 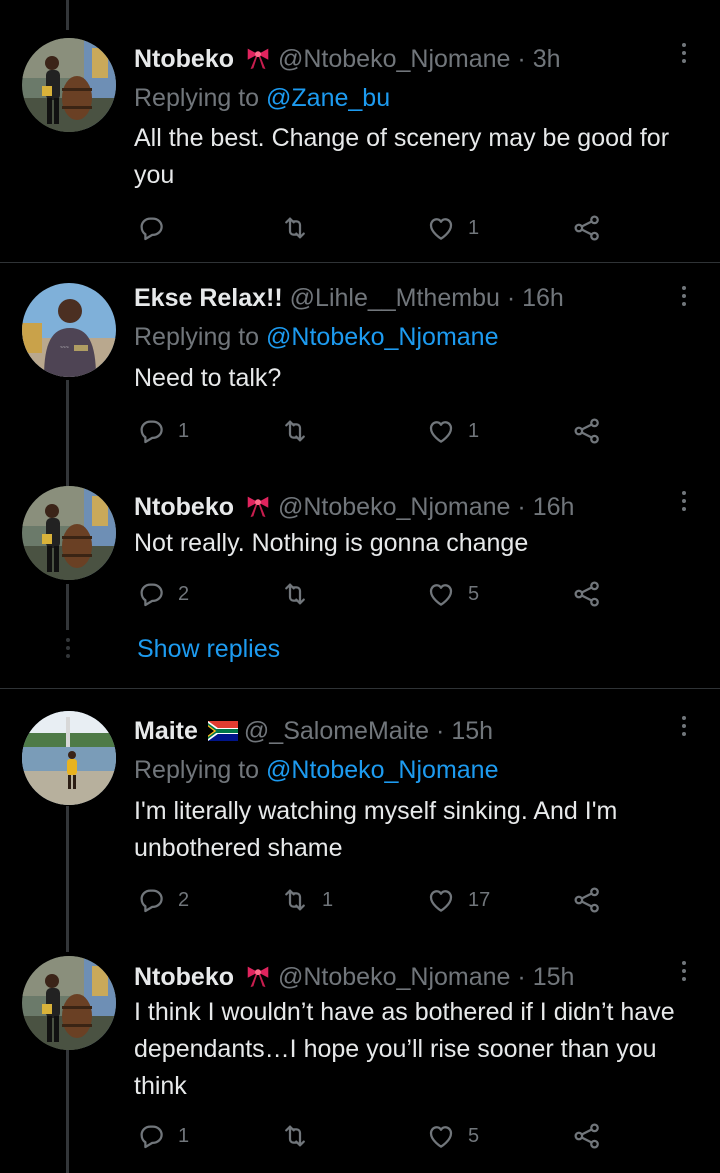 What do you see at coordinates (328, 899) in the screenshot?
I see `retweet-count: 1` at bounding box center [328, 899].